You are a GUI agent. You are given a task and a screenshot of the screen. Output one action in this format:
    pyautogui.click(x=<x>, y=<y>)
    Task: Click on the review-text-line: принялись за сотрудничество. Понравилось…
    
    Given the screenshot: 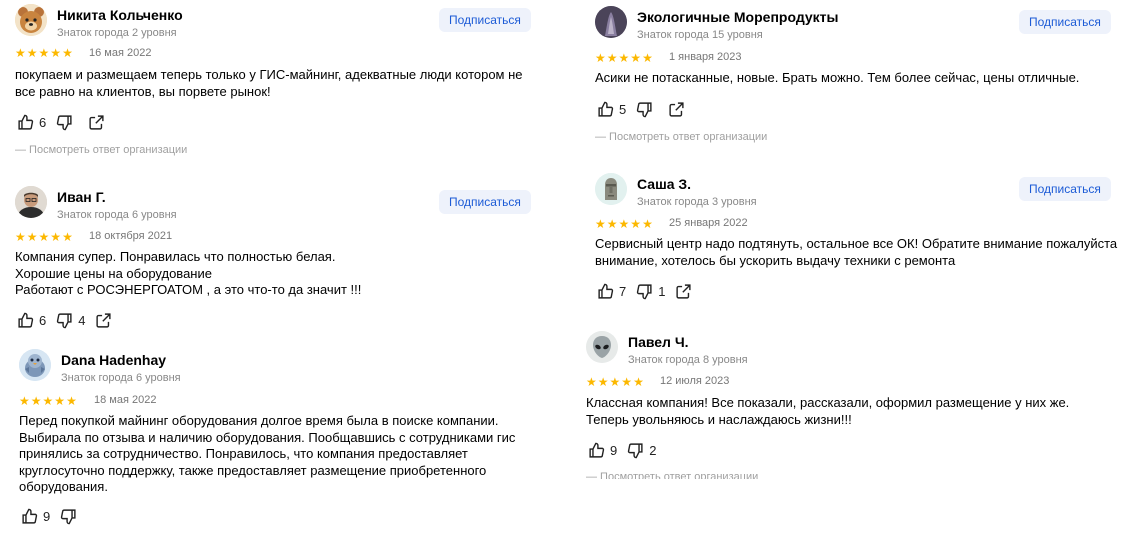 What is the action you would take?
    pyautogui.click(x=243, y=453)
    